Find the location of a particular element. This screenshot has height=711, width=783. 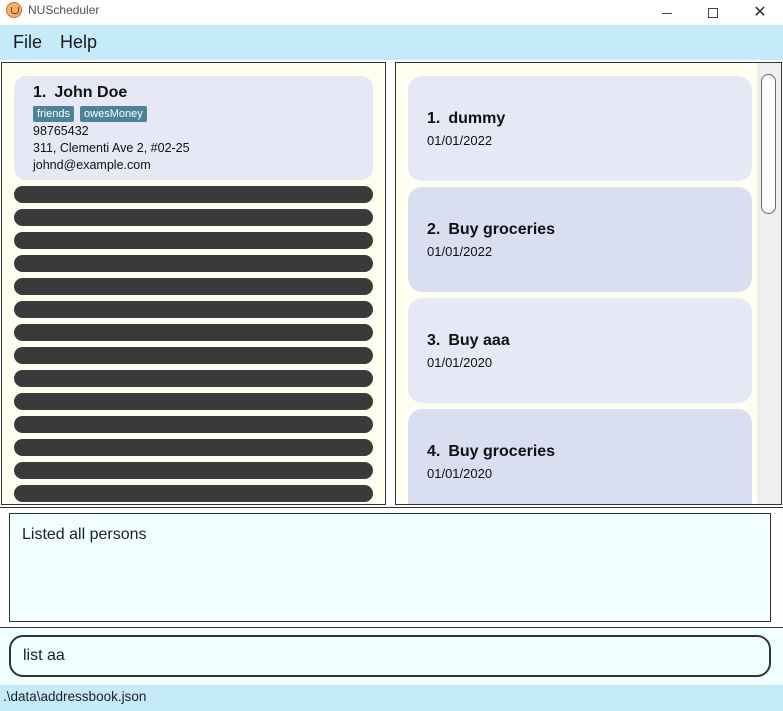

task-card: 4. Buy groceries 01/01/2020 is located at coordinates (580, 456).